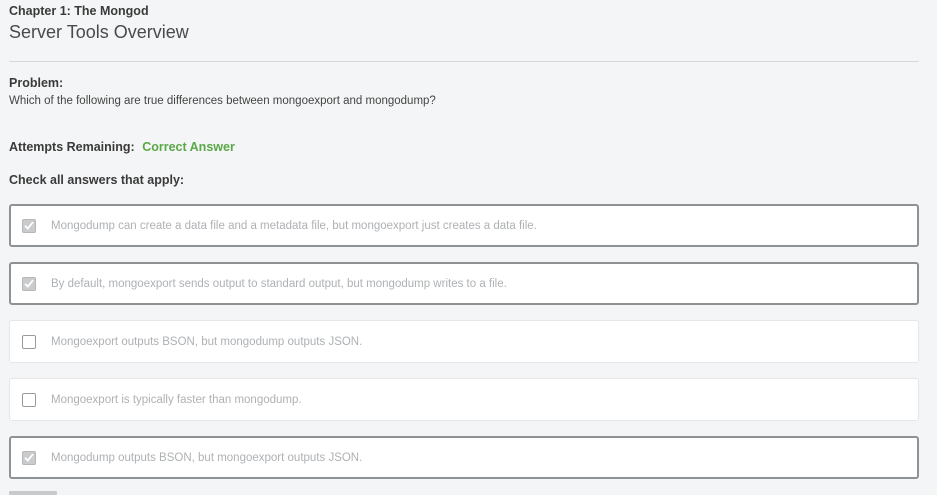 The image size is (937, 495). I want to click on truncated-text, so click(39, 492).